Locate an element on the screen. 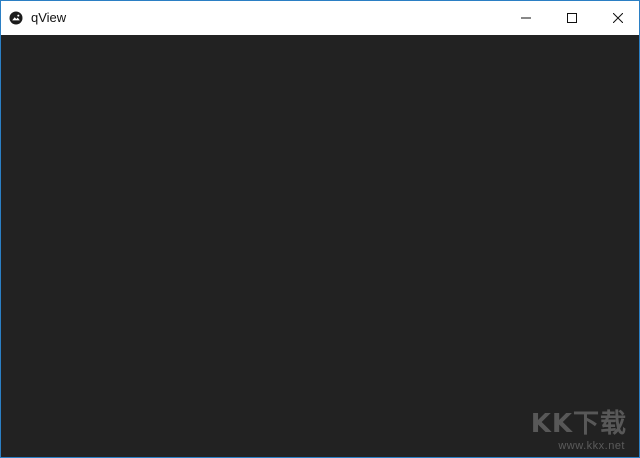 Image resolution: width=640 pixels, height=458 pixels. watermark-url: www.kkx.net is located at coordinates (591, 446).